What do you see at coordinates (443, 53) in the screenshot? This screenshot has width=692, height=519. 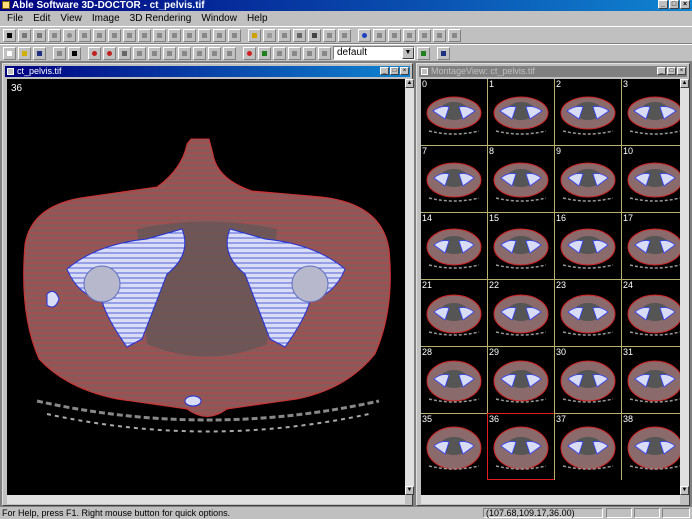 I see `help-icon` at bounding box center [443, 53].